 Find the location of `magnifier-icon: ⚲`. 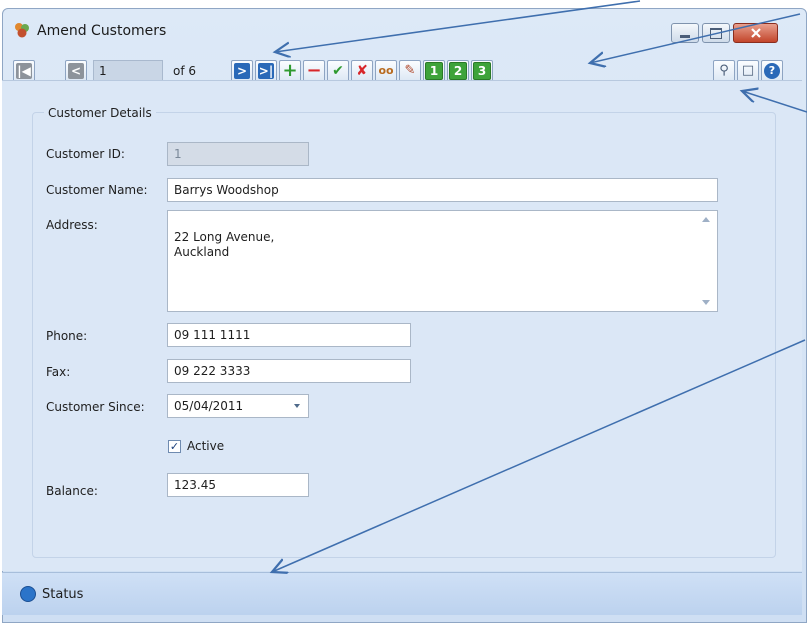

magnifier-icon: ⚲ is located at coordinates (724, 70).